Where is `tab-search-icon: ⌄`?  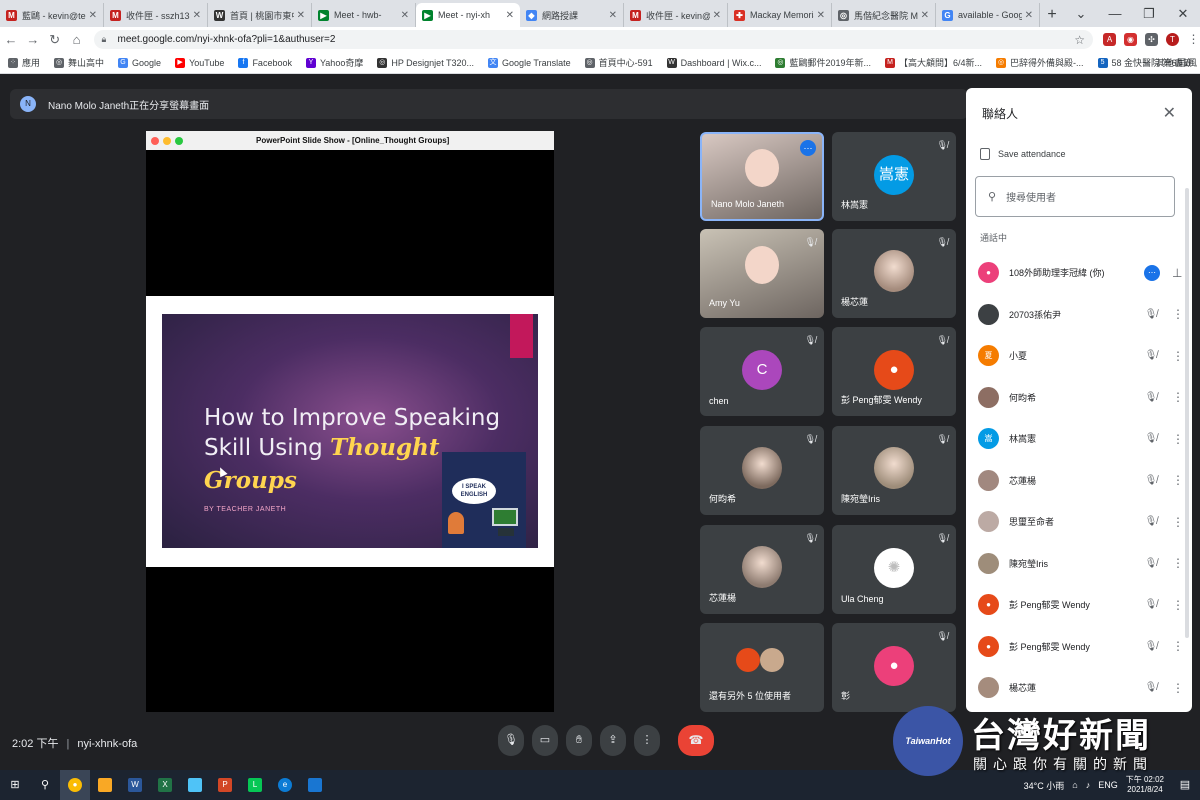
tab-search-icon: ⌄ is located at coordinates (1081, 13).